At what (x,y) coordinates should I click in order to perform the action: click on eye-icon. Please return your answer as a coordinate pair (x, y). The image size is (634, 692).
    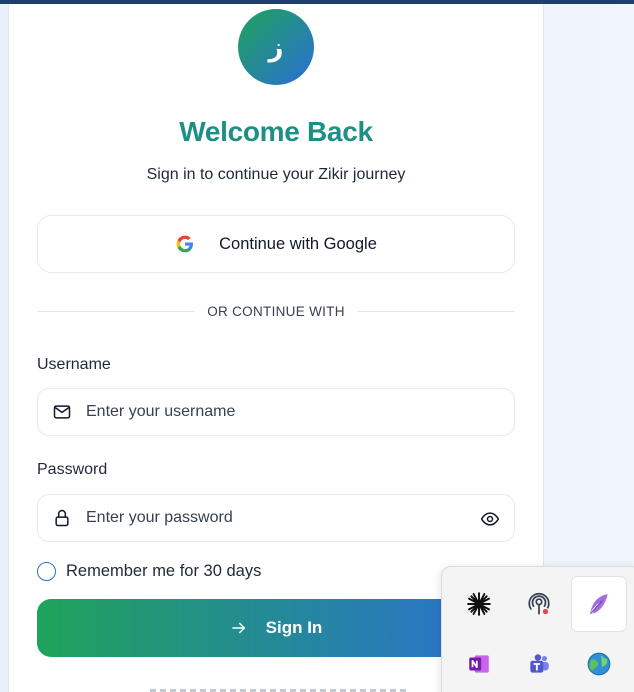
    Looking at the image, I should click on (490, 519).